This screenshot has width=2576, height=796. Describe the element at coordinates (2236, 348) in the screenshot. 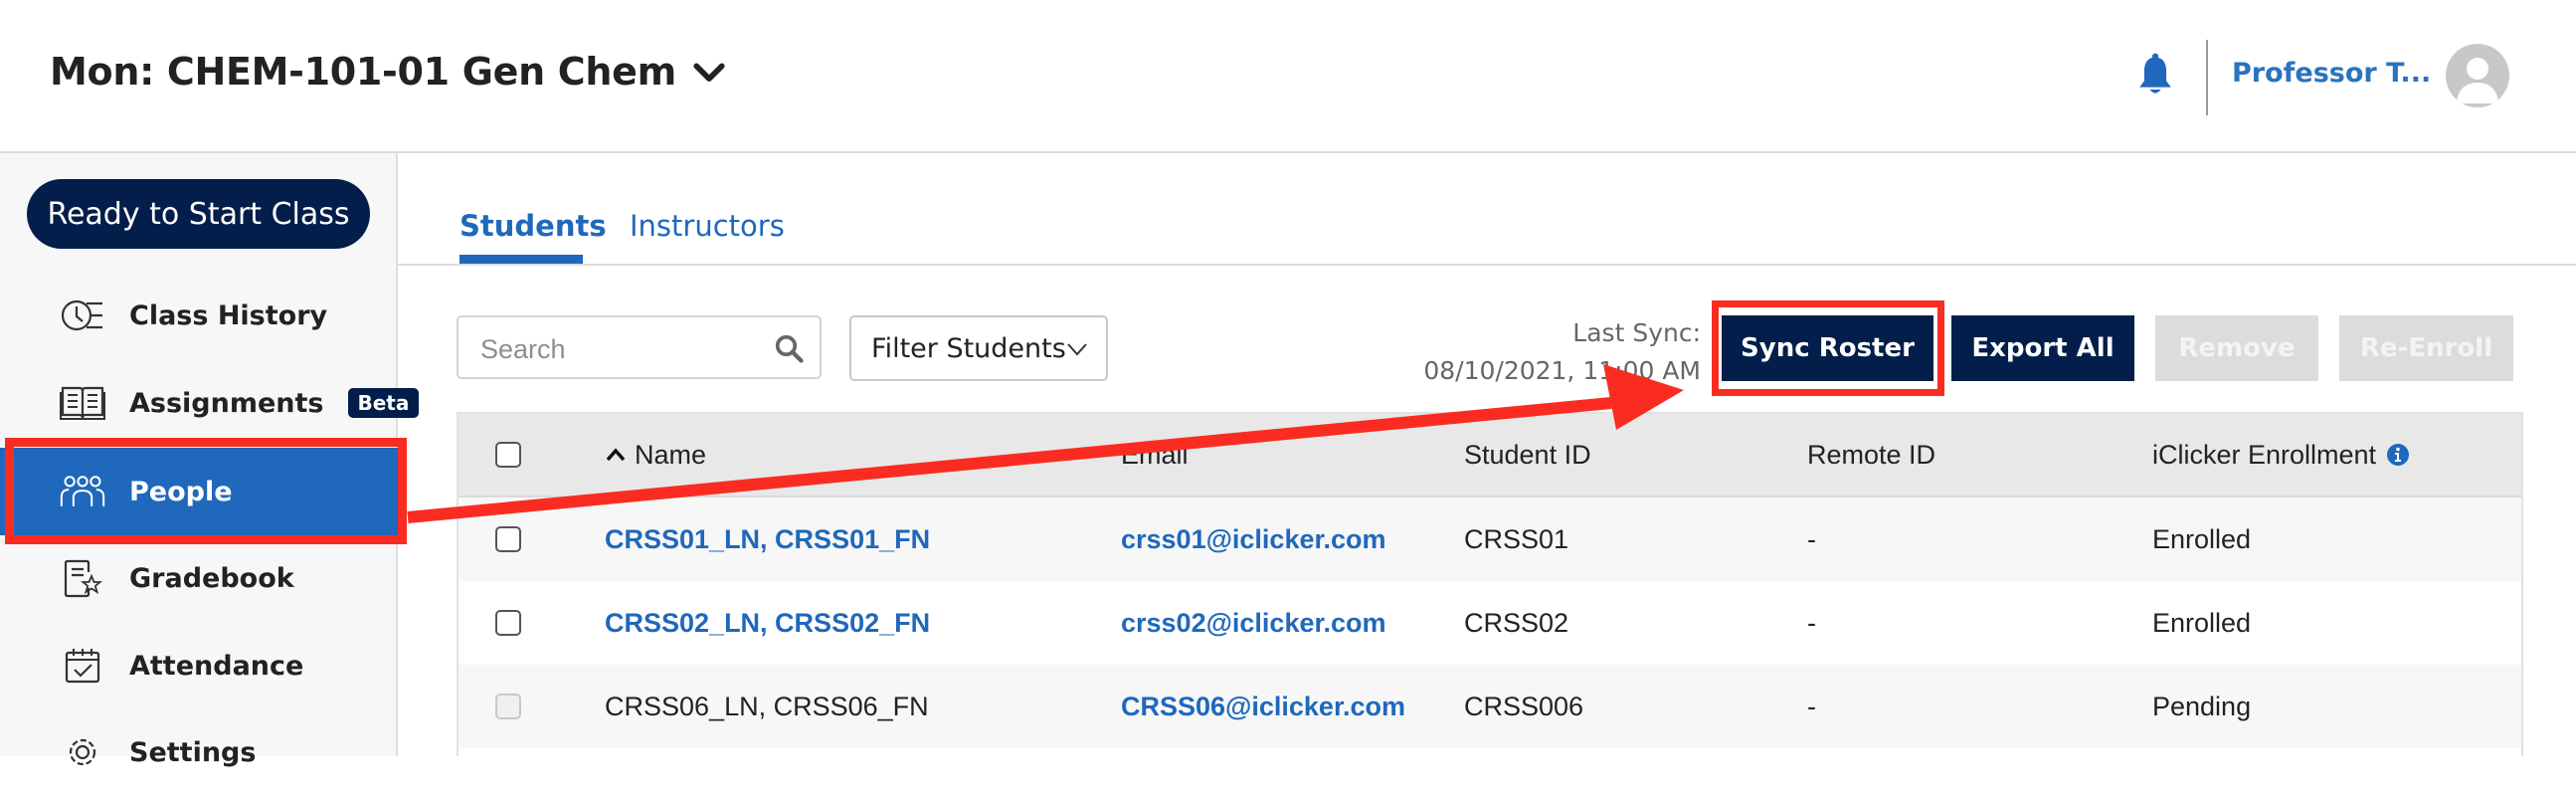

I see `remove-button: Remove` at that location.